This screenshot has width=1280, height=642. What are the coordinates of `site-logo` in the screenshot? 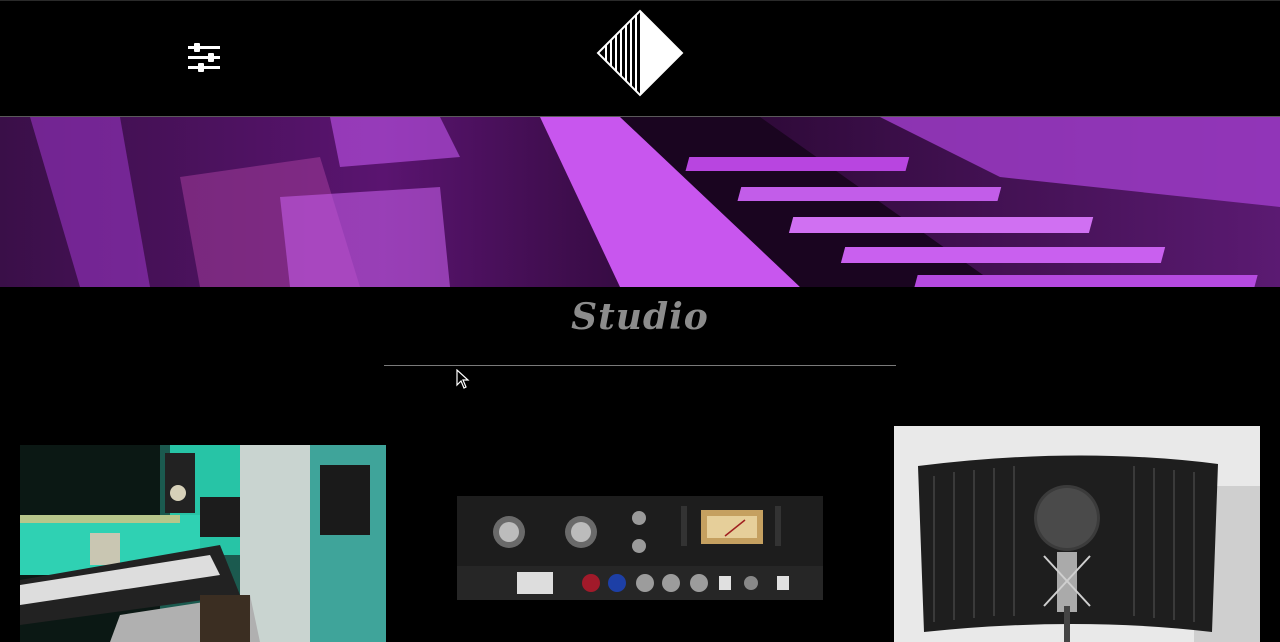 It's located at (640, 53).